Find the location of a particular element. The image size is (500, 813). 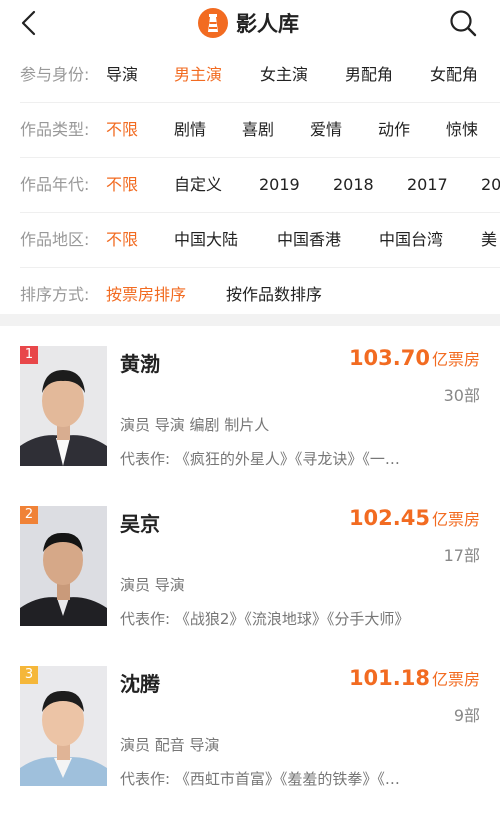

page-title: 影人库 is located at coordinates (267, 24).